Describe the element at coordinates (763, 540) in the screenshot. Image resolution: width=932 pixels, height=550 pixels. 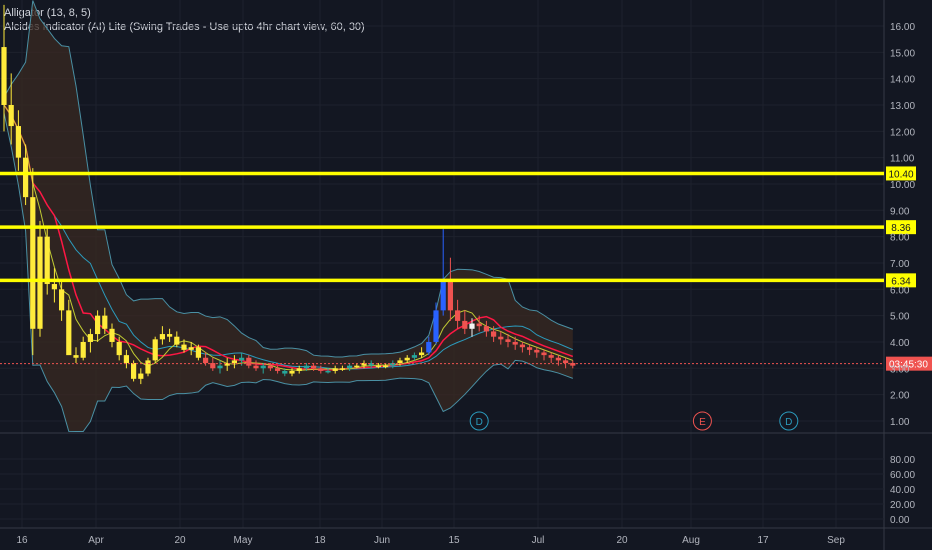
I see `time-tick-label: 17` at that location.